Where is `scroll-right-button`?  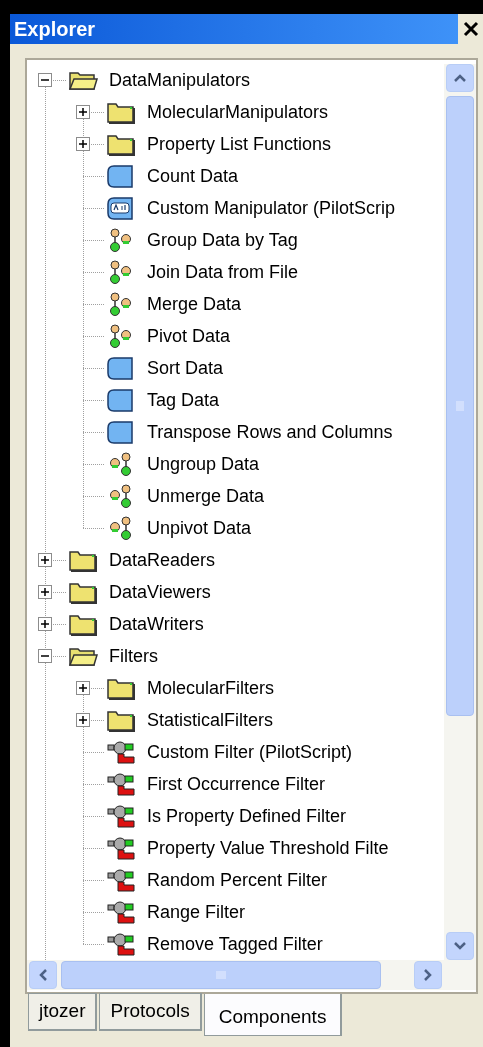
scroll-right-button is located at coordinates (428, 975).